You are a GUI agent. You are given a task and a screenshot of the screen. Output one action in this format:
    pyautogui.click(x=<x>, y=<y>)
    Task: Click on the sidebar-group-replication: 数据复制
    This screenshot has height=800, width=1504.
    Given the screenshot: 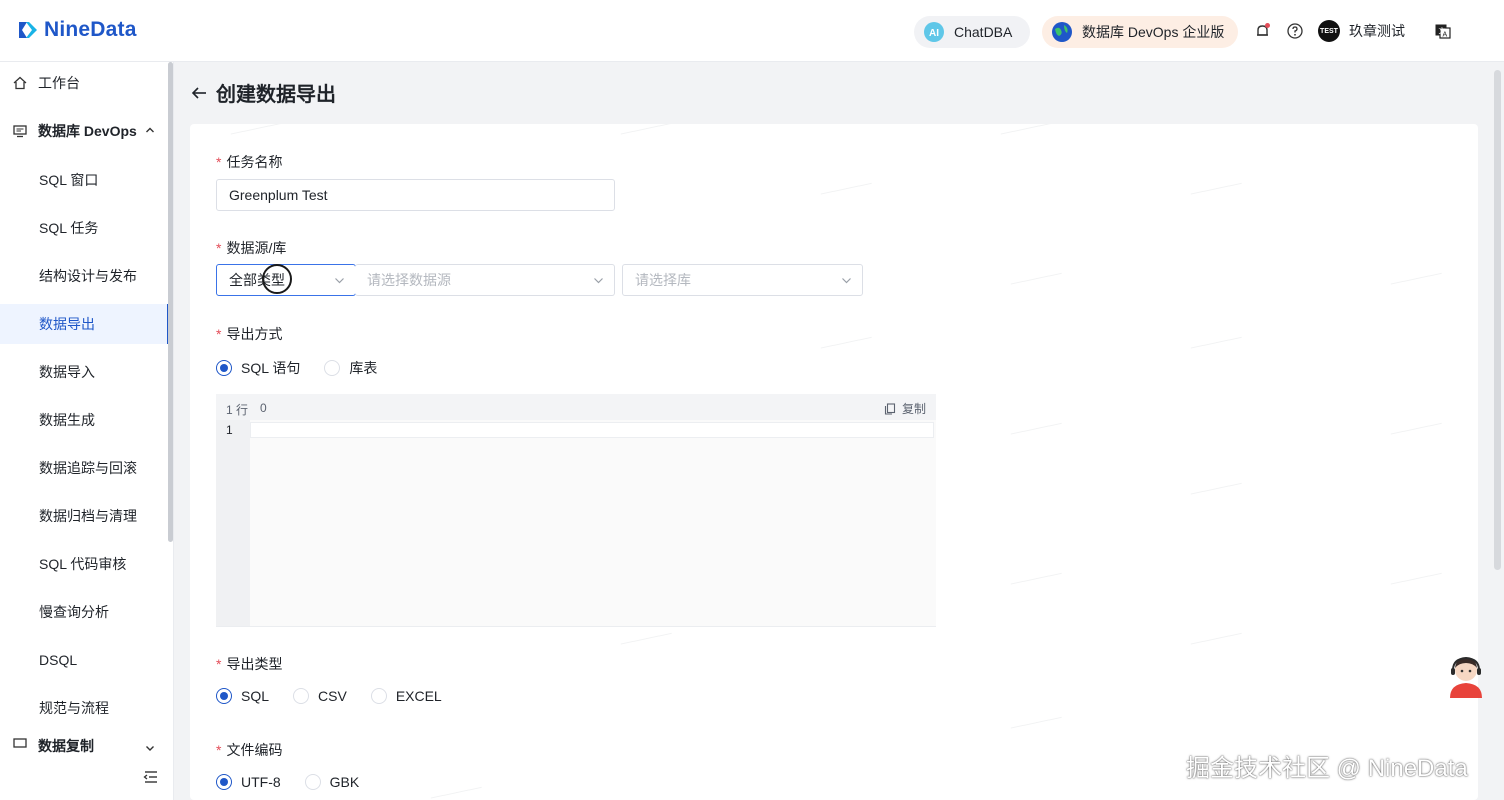 What is the action you would take?
    pyautogui.click(x=84, y=748)
    